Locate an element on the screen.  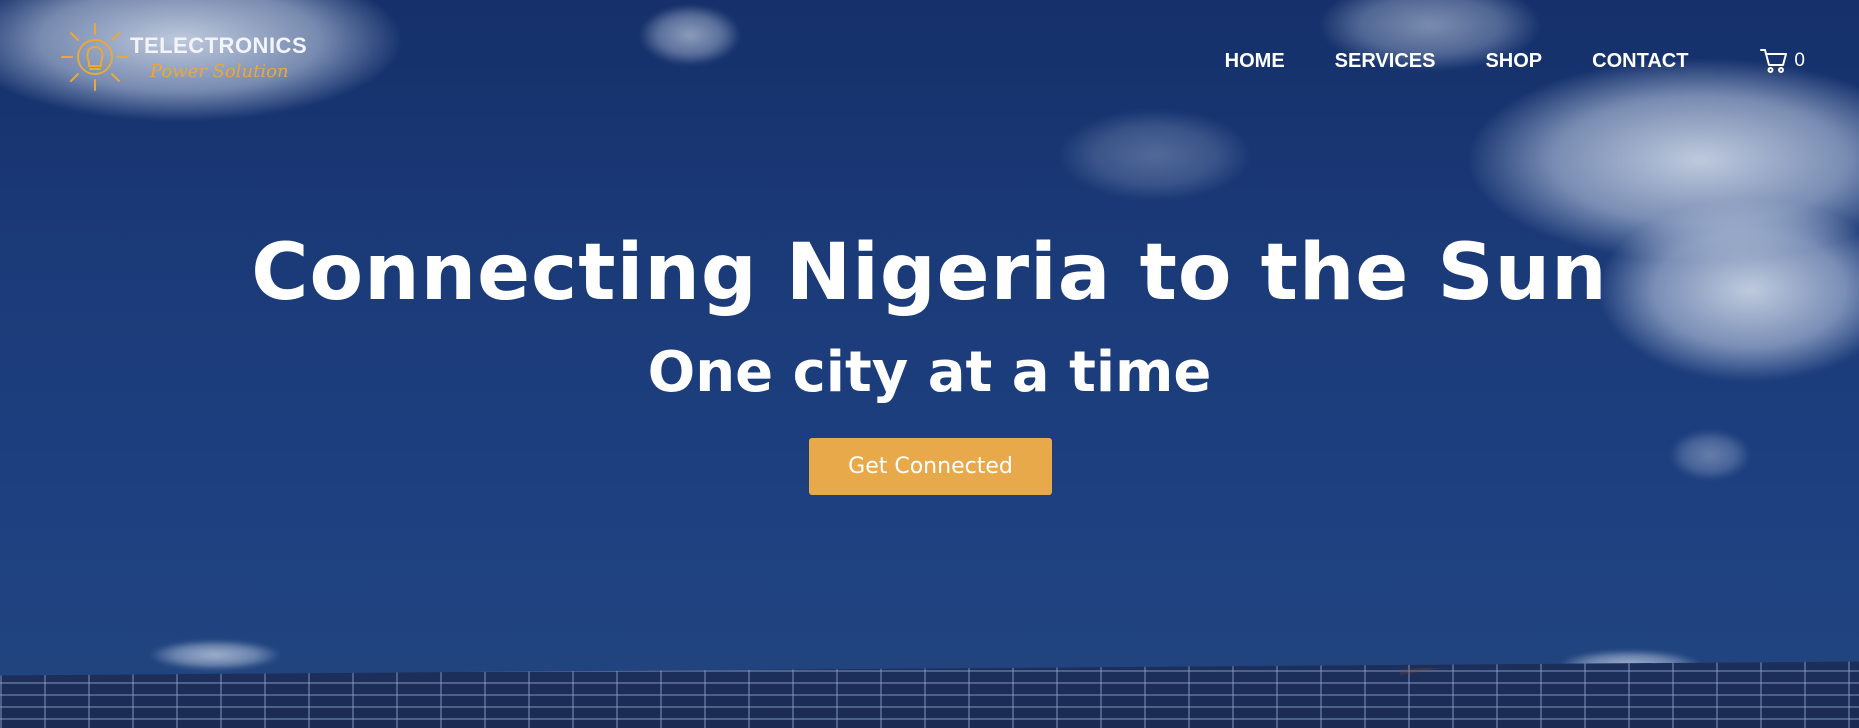
lightbulb-sun-icon is located at coordinates (95, 57).